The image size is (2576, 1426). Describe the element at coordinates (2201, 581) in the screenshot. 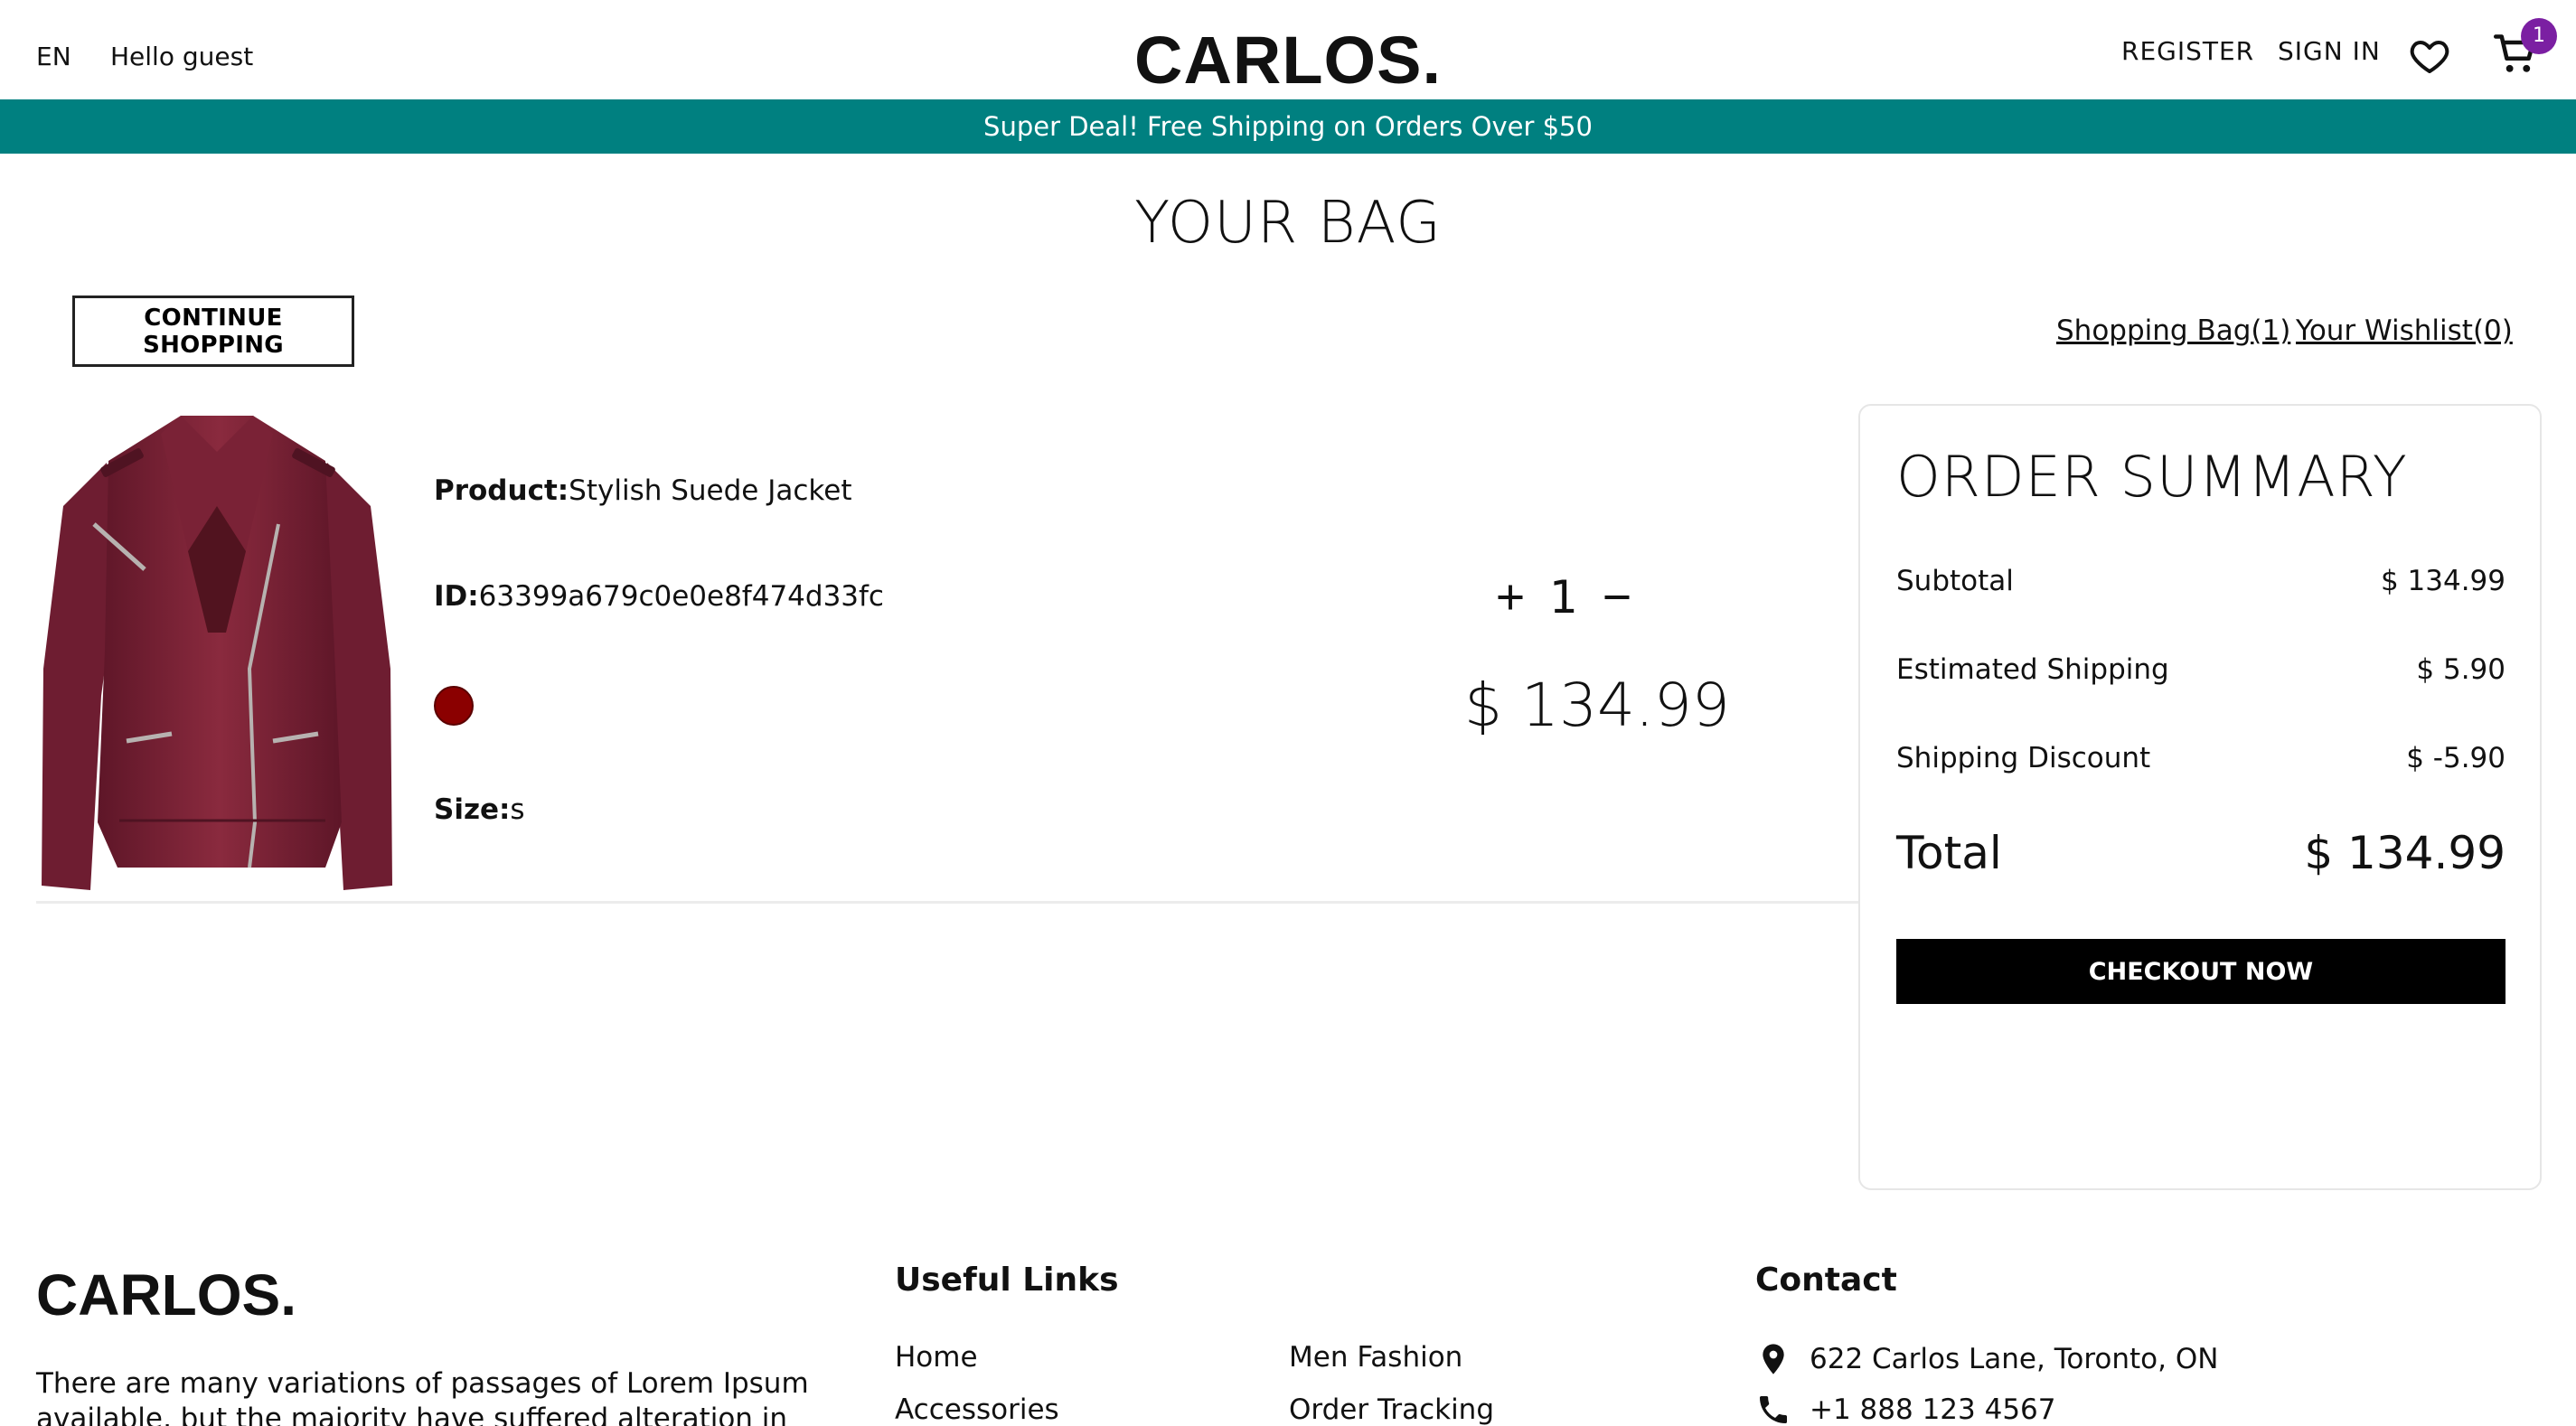

I see `summary-row-subtotal: Subtotal $ 134.99` at that location.